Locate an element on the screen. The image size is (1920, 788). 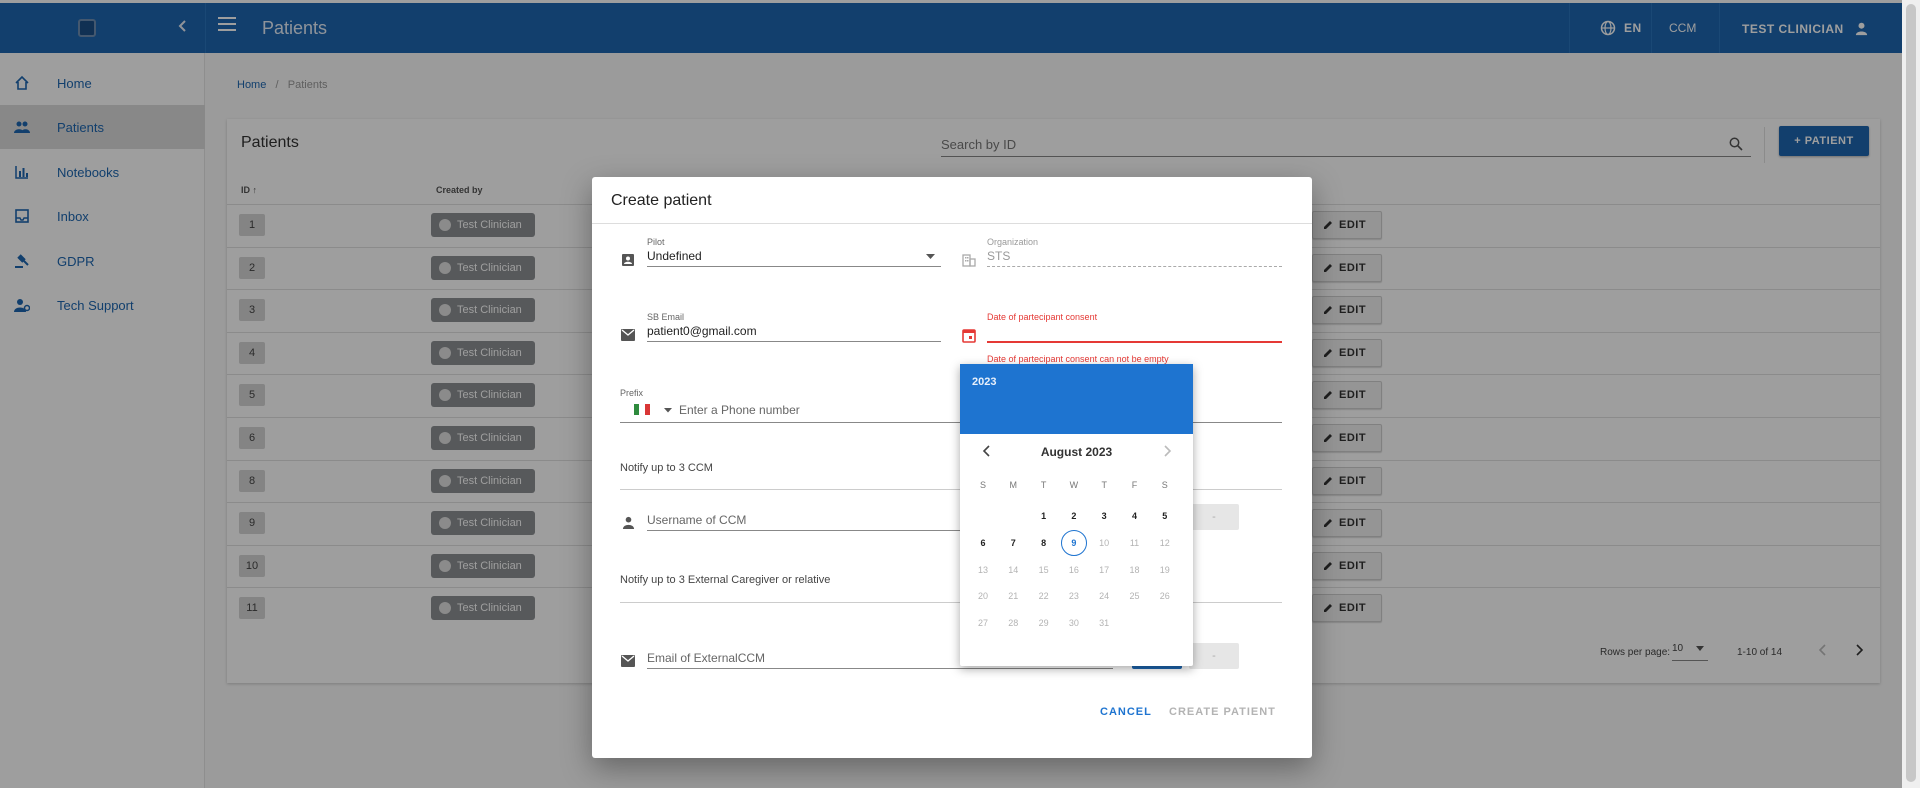
pilot-underline is located at coordinates (794, 266).